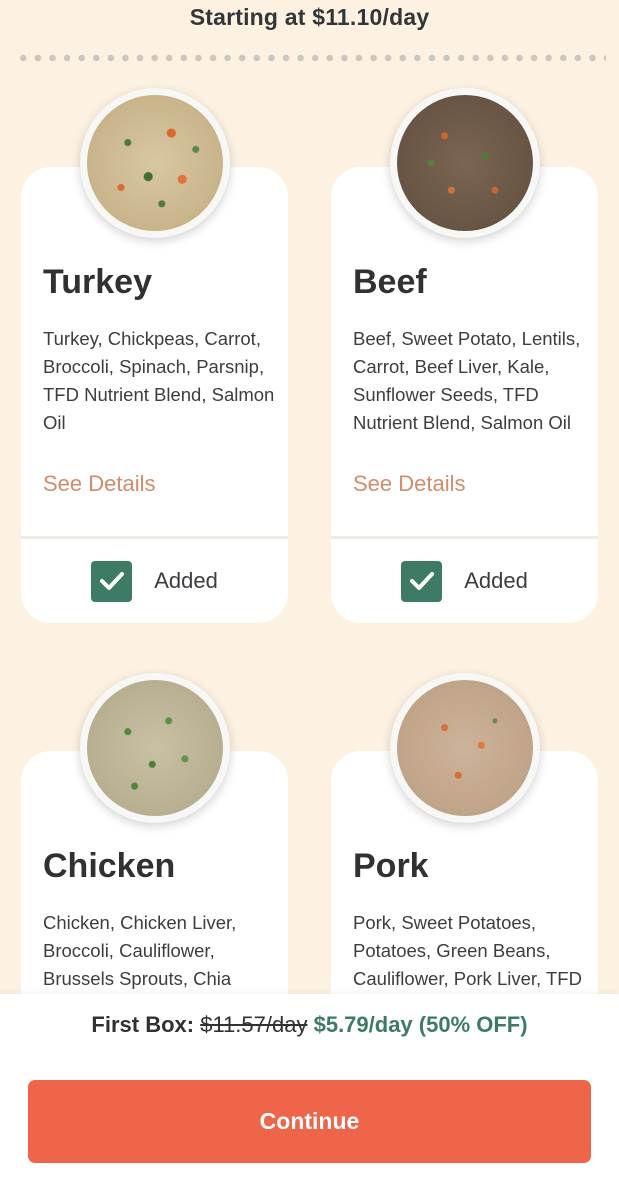 The width and height of the screenshot is (619, 1200). Describe the element at coordinates (309, 17) in the screenshot. I see `starting-price-heading: Starting at $11.10/day` at that location.